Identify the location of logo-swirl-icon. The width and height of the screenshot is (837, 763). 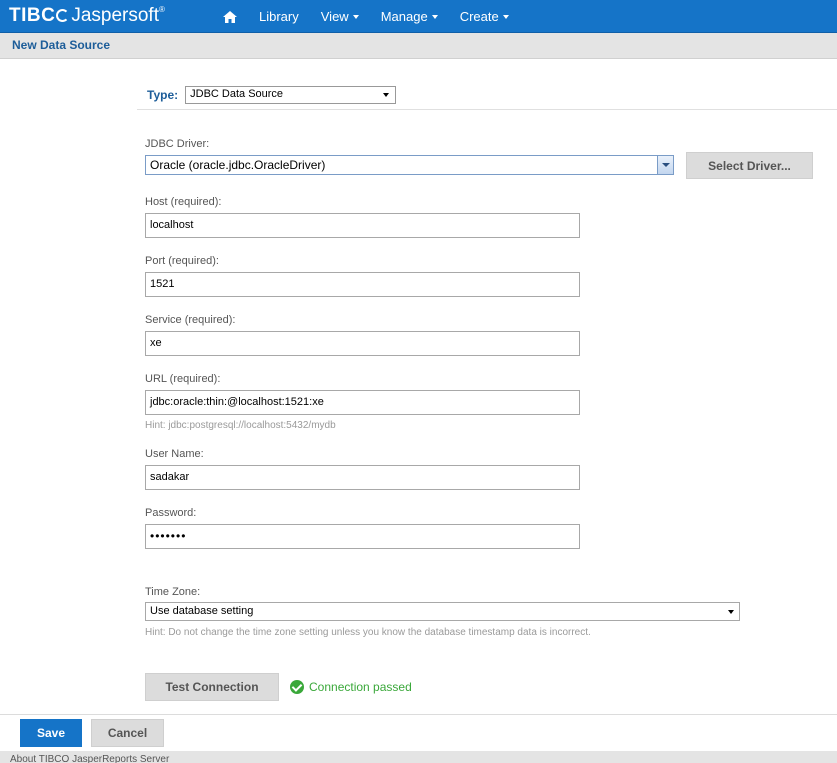
(63, 15).